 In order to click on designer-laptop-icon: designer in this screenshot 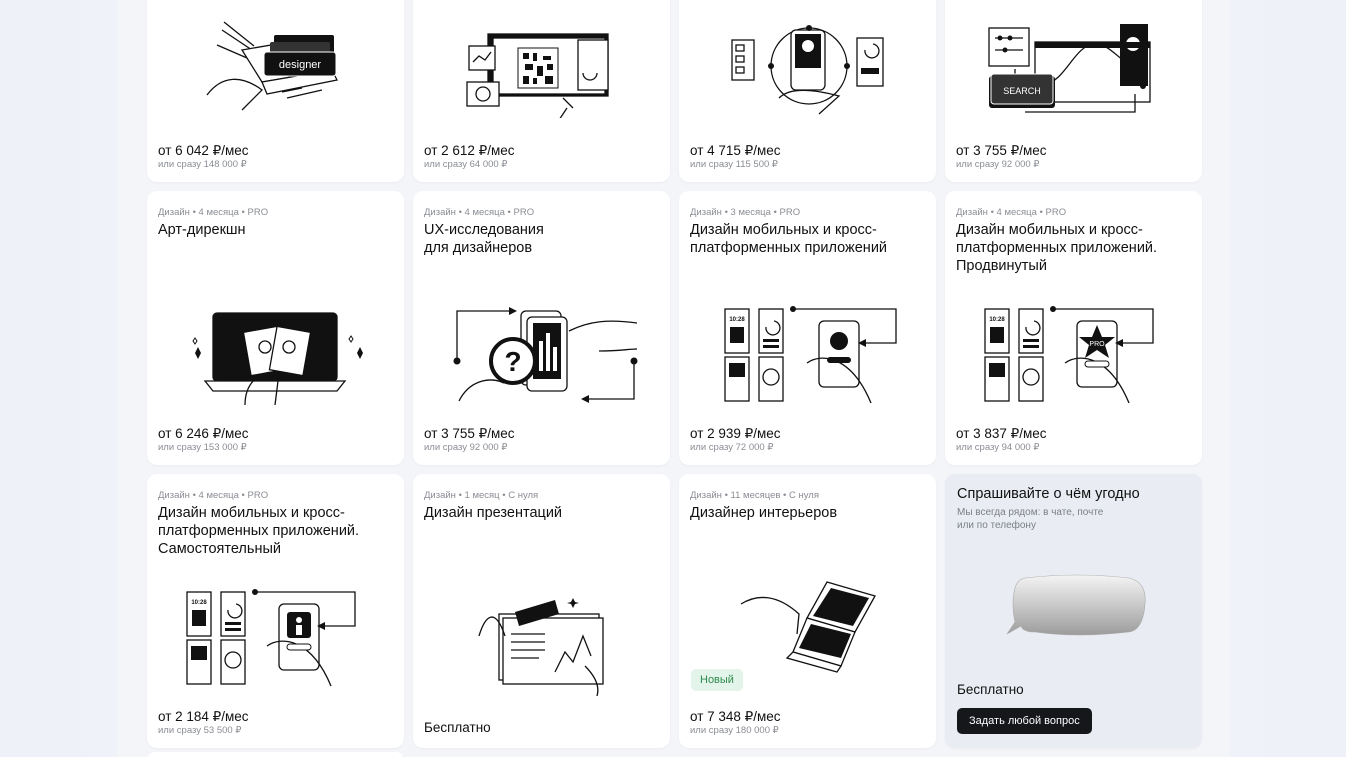, I will do `click(272, 66)`.